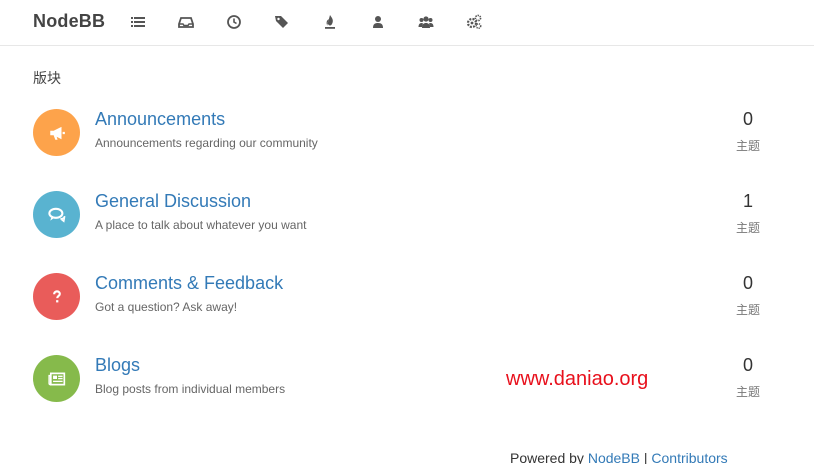  Describe the element at coordinates (689, 457) in the screenshot. I see `contributors-link: Contributors` at that location.